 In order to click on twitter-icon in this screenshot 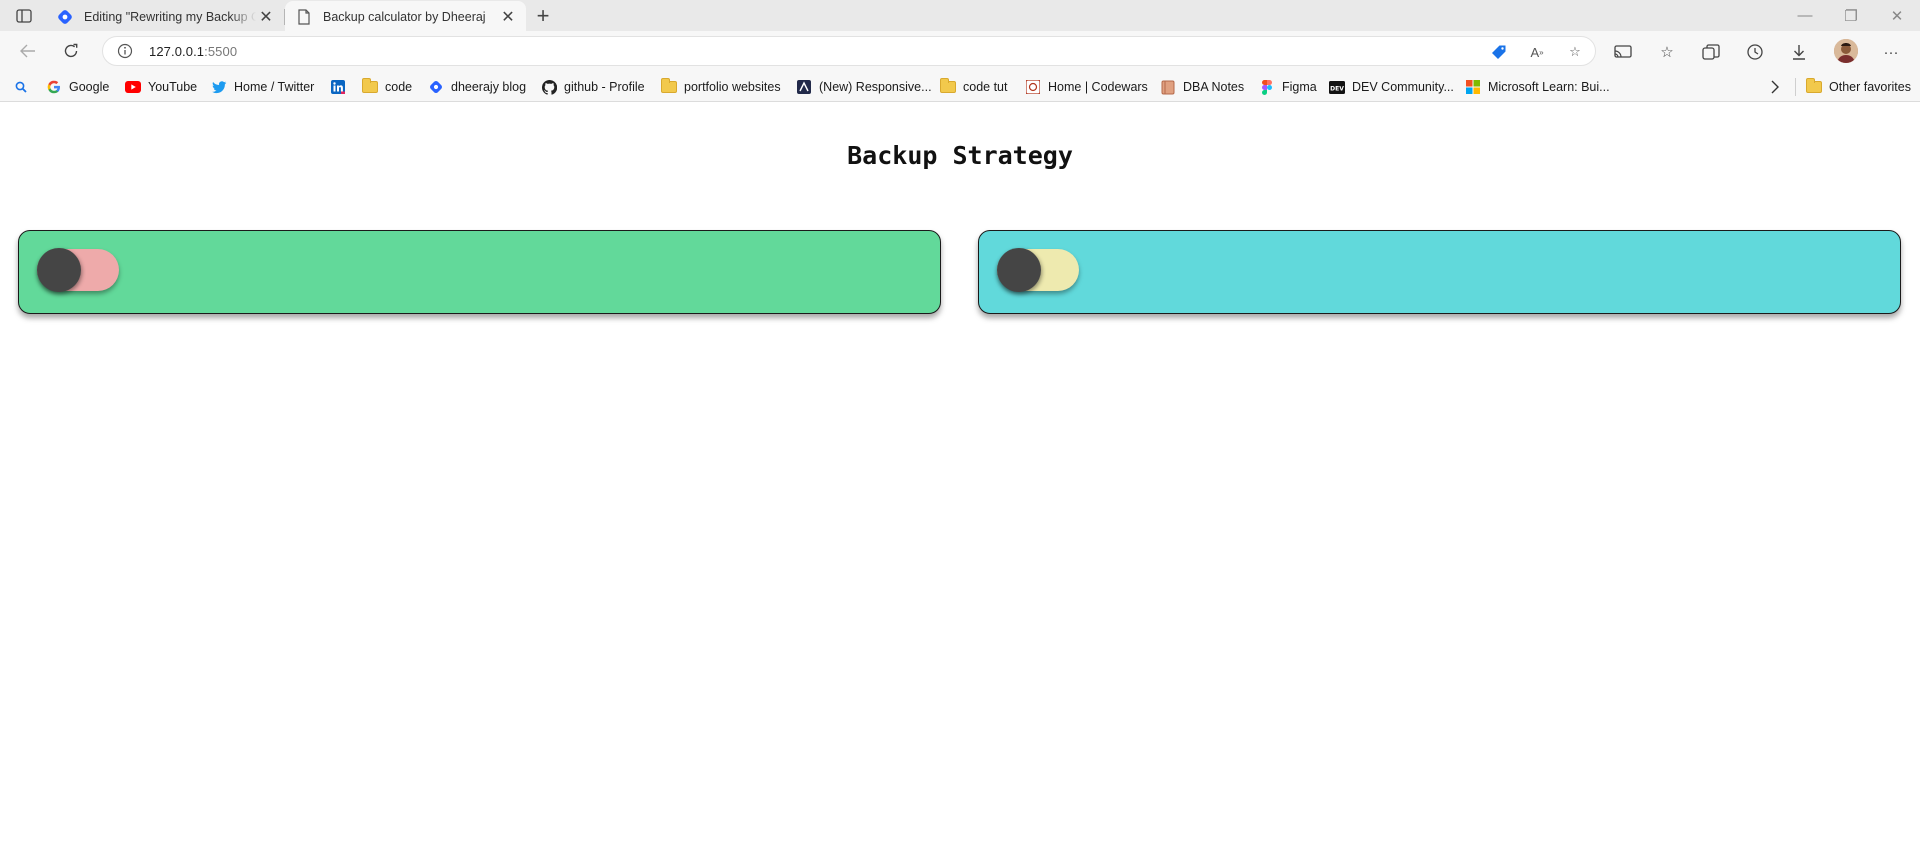, I will do `click(219, 87)`.